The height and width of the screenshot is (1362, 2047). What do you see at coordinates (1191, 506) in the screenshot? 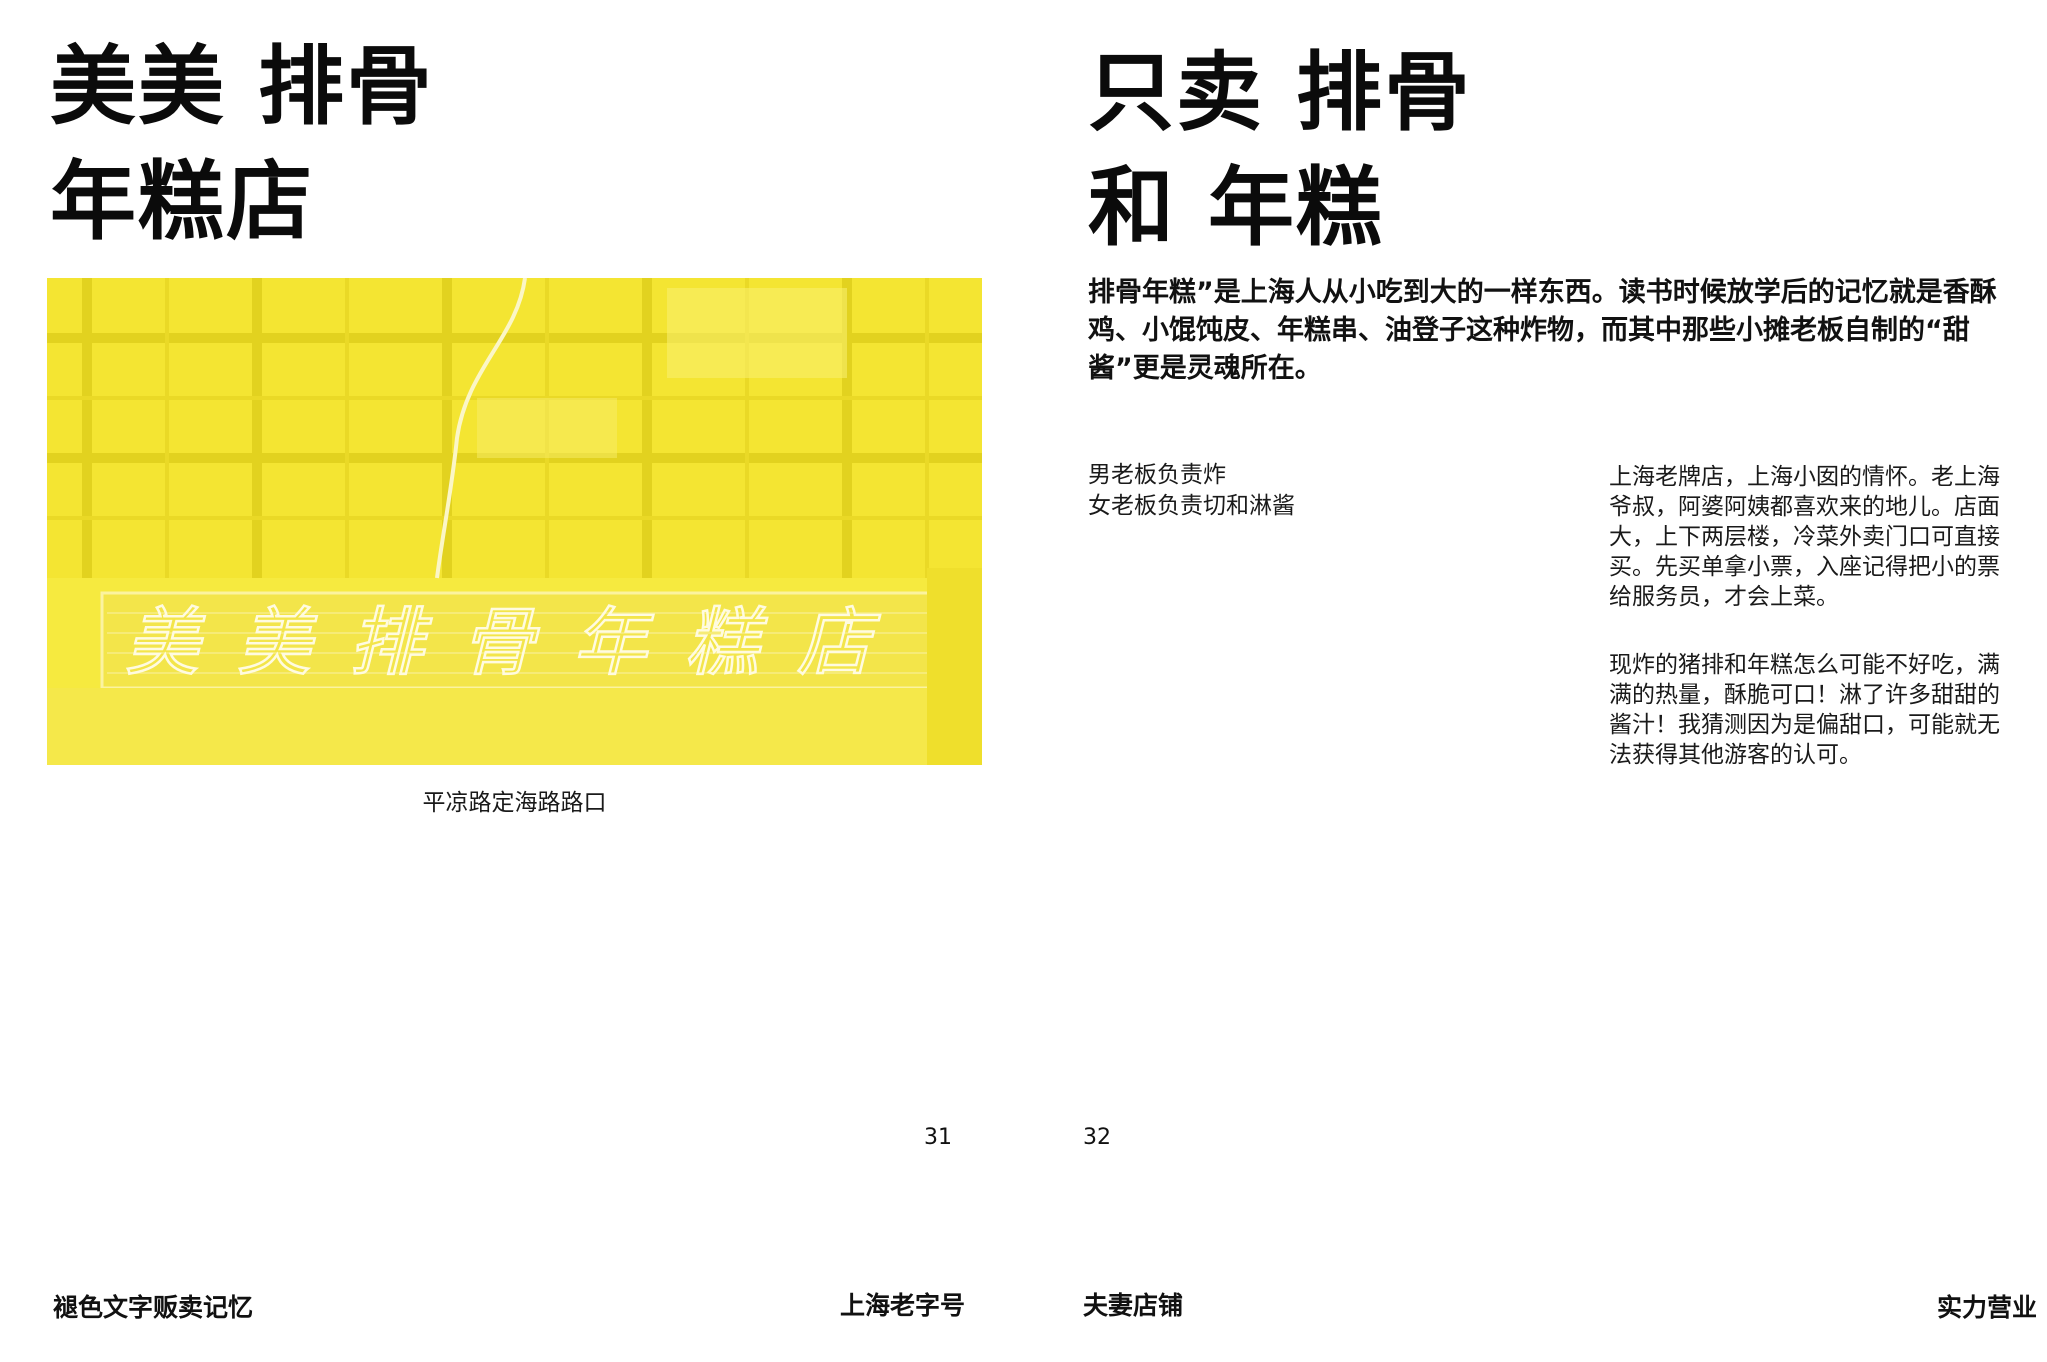
I see `owners-note-line-2: 女老板负责切和淋酱` at bounding box center [1191, 506].